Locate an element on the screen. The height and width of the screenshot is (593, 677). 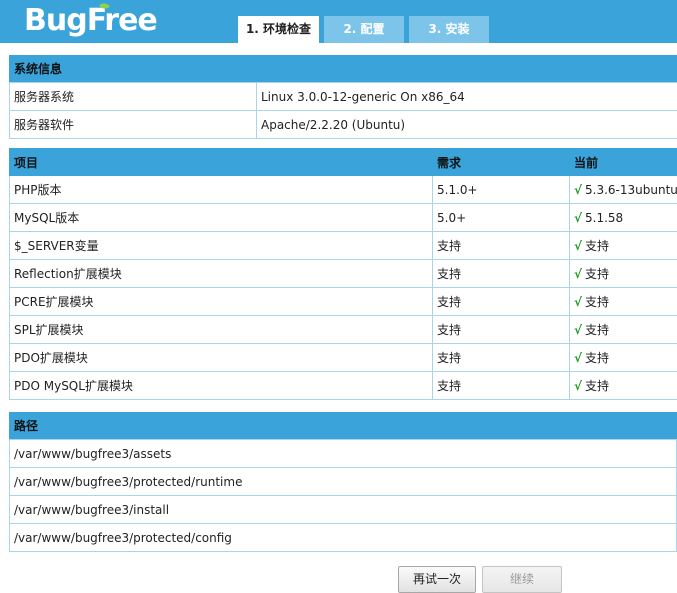
server-software-label: 服务器软件 is located at coordinates (133, 124).